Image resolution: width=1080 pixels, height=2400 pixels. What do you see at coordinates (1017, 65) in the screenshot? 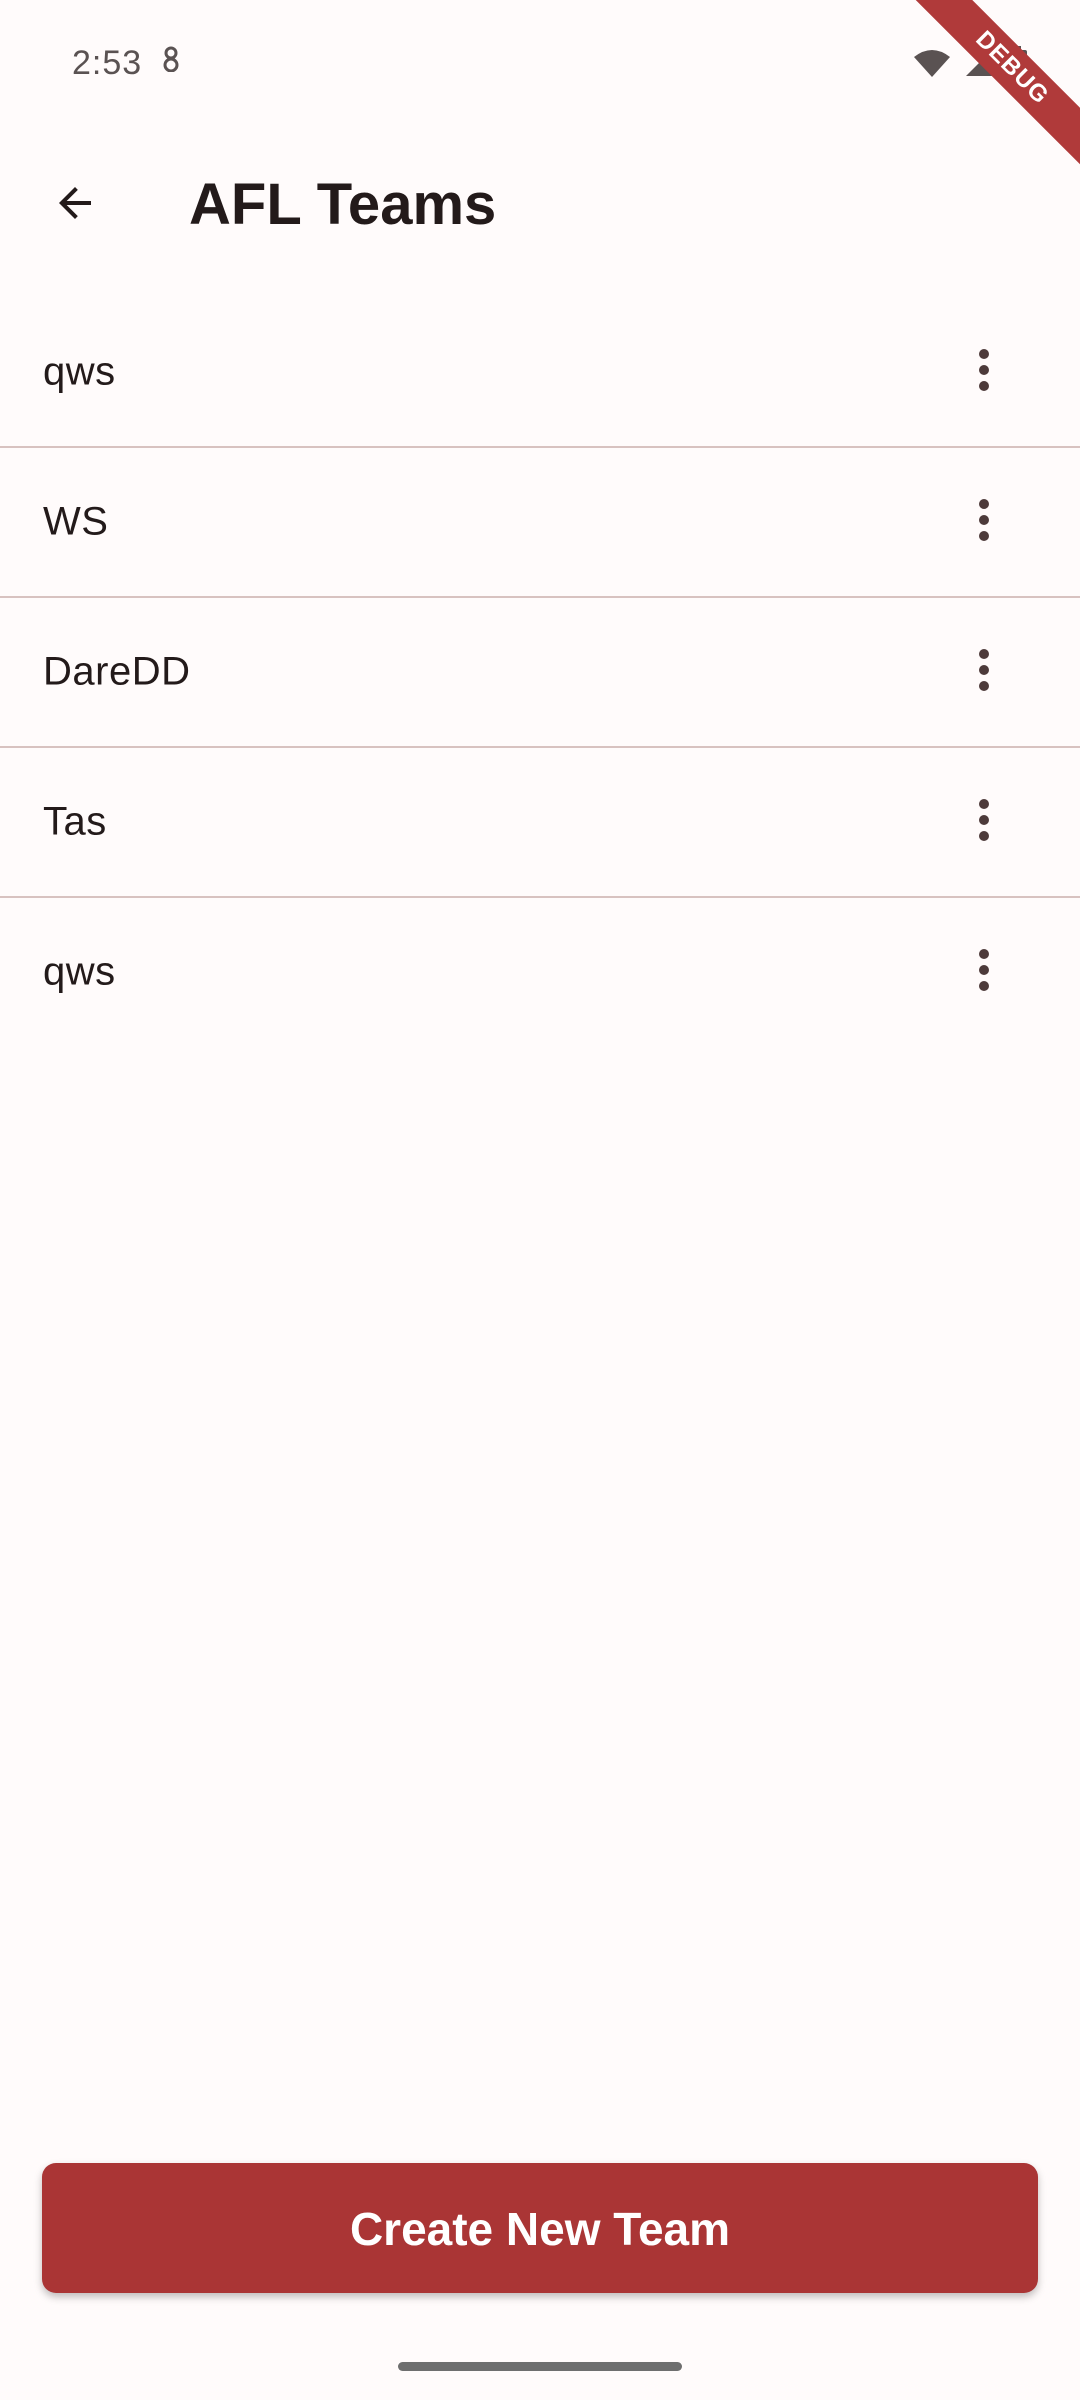
I see `battery-icon` at bounding box center [1017, 65].